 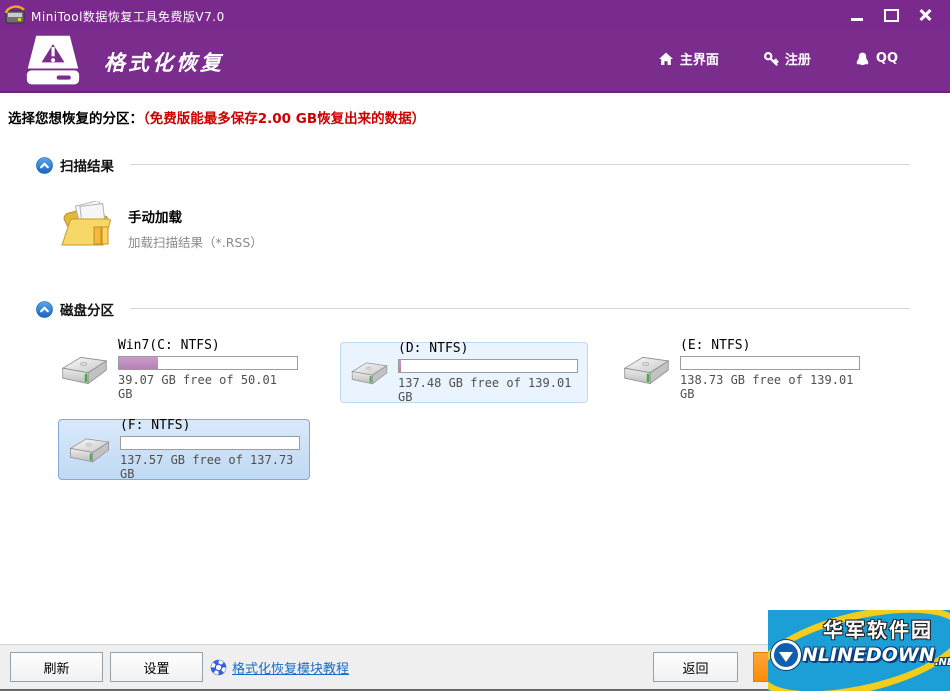 What do you see at coordinates (857, 15) in the screenshot?
I see `minimize-button` at bounding box center [857, 15].